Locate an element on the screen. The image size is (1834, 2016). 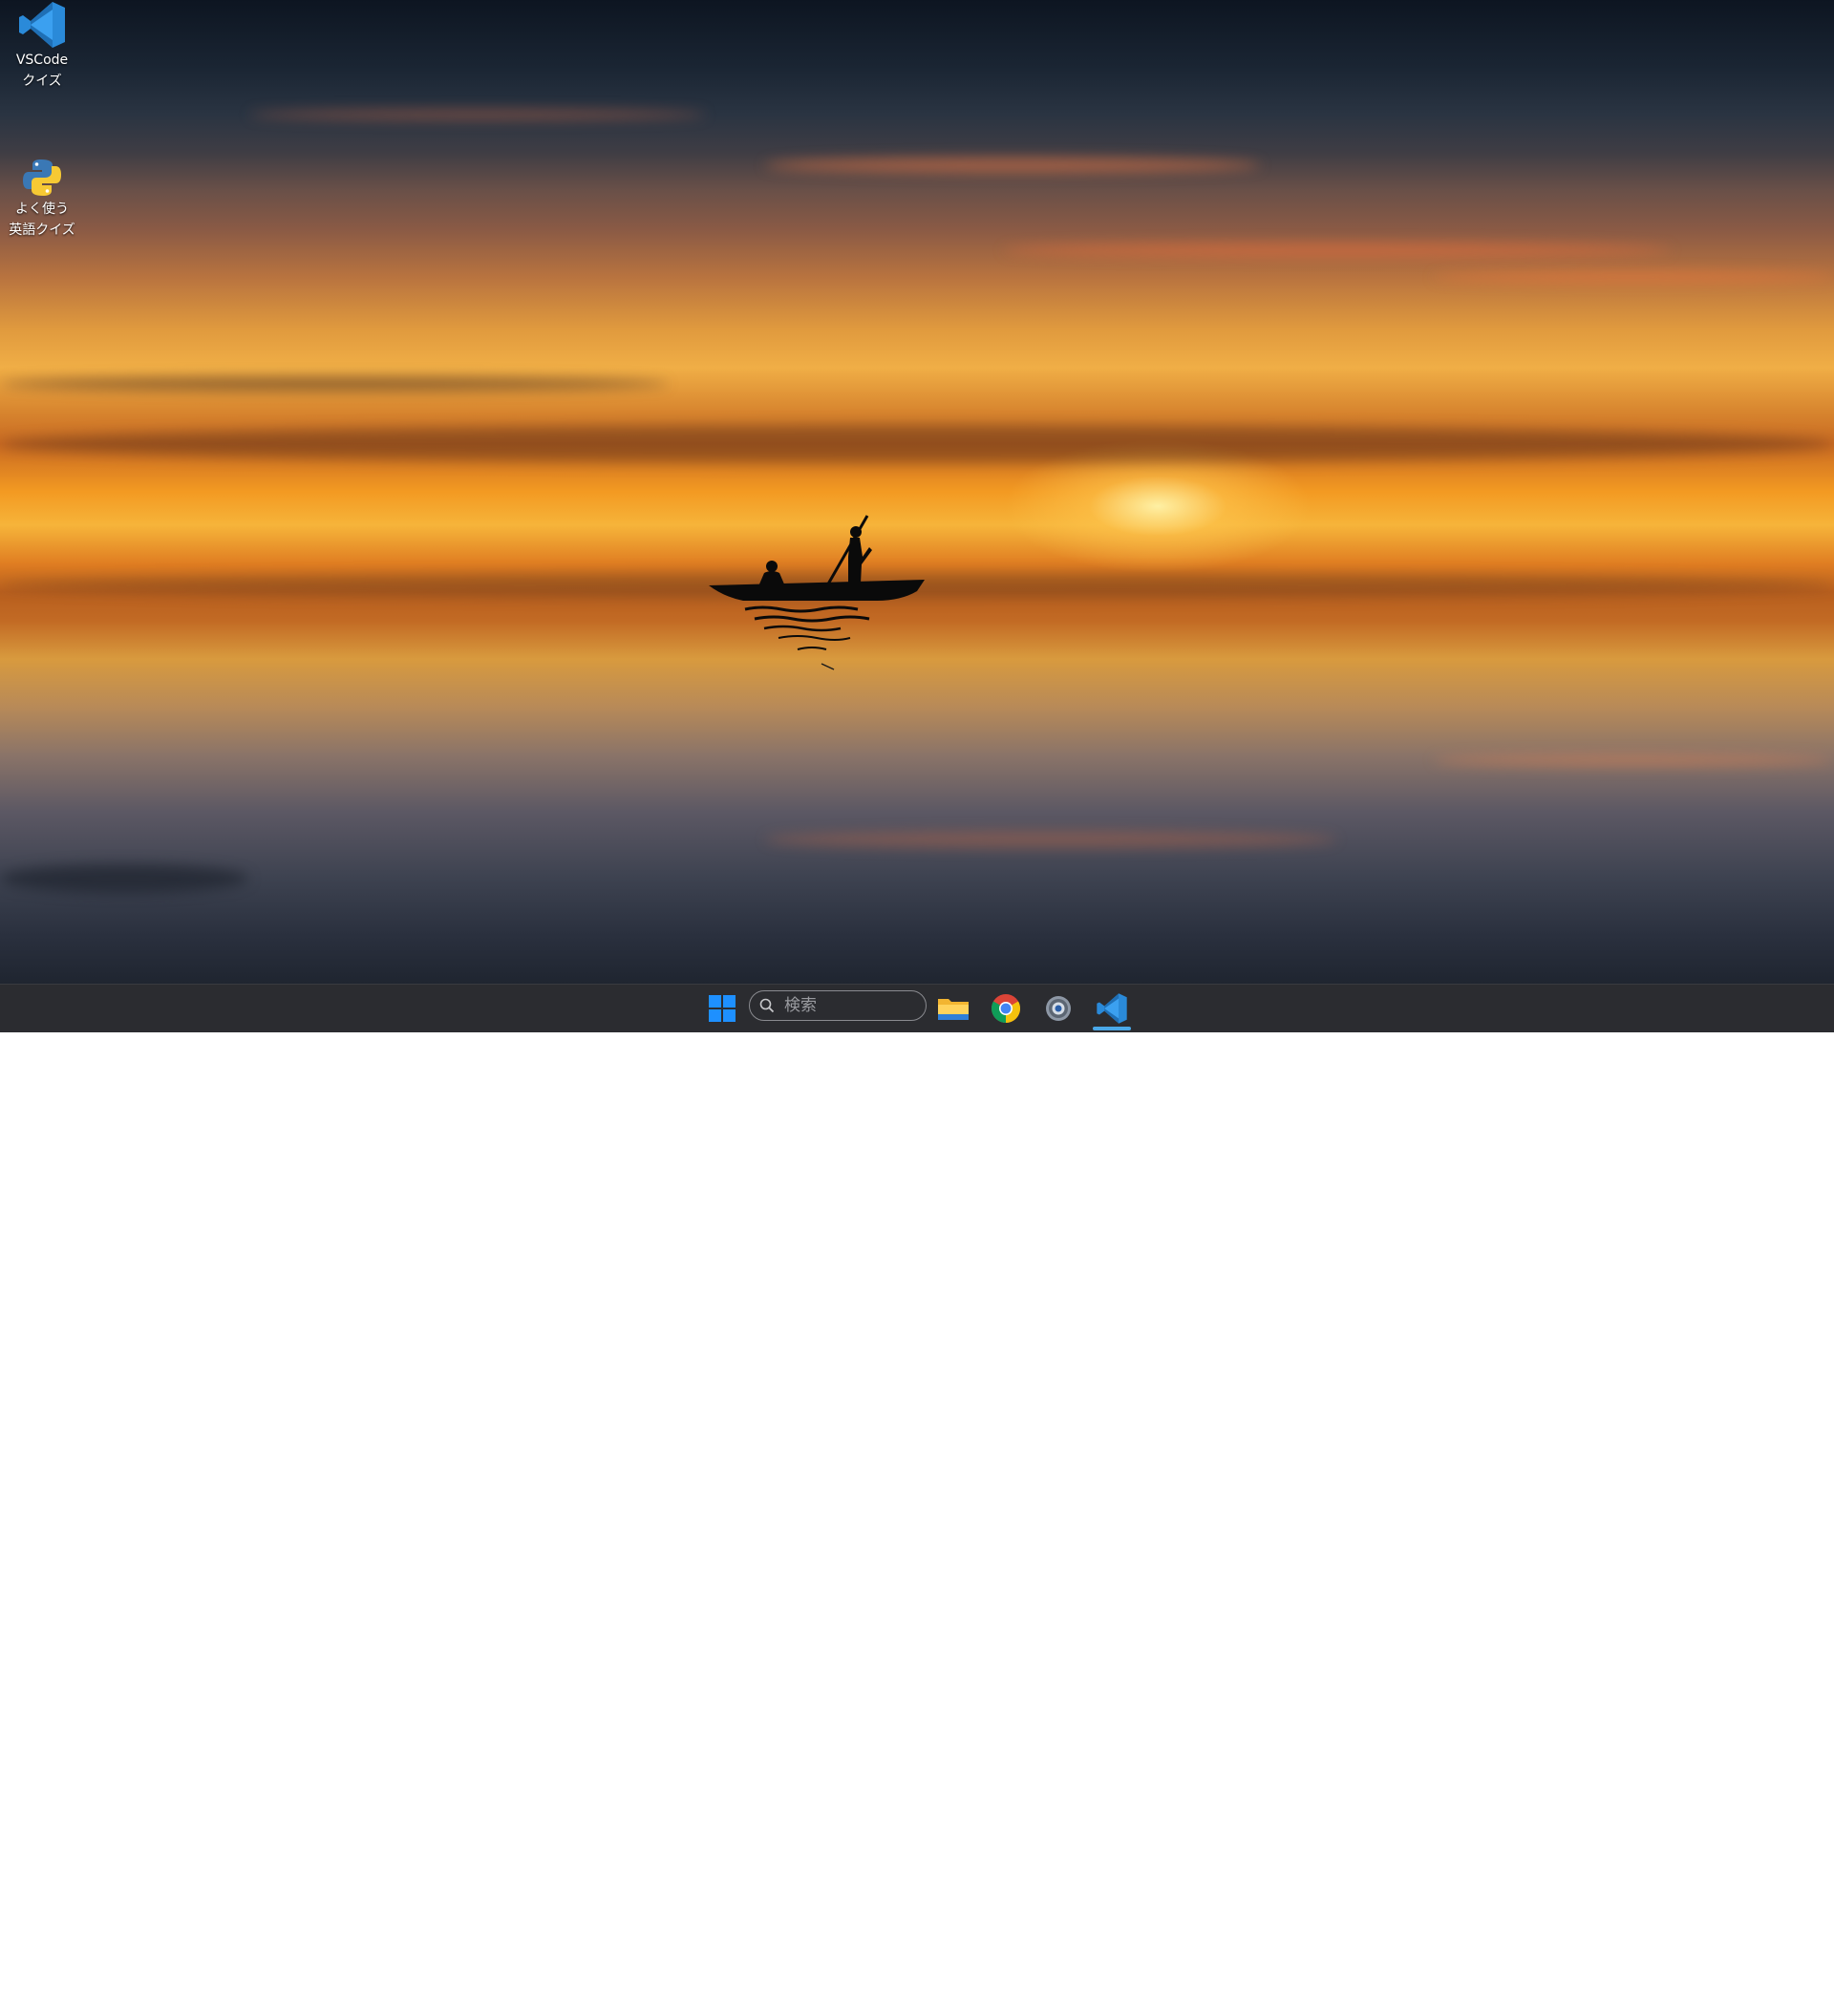
chrome-button is located at coordinates (1006, 1008).